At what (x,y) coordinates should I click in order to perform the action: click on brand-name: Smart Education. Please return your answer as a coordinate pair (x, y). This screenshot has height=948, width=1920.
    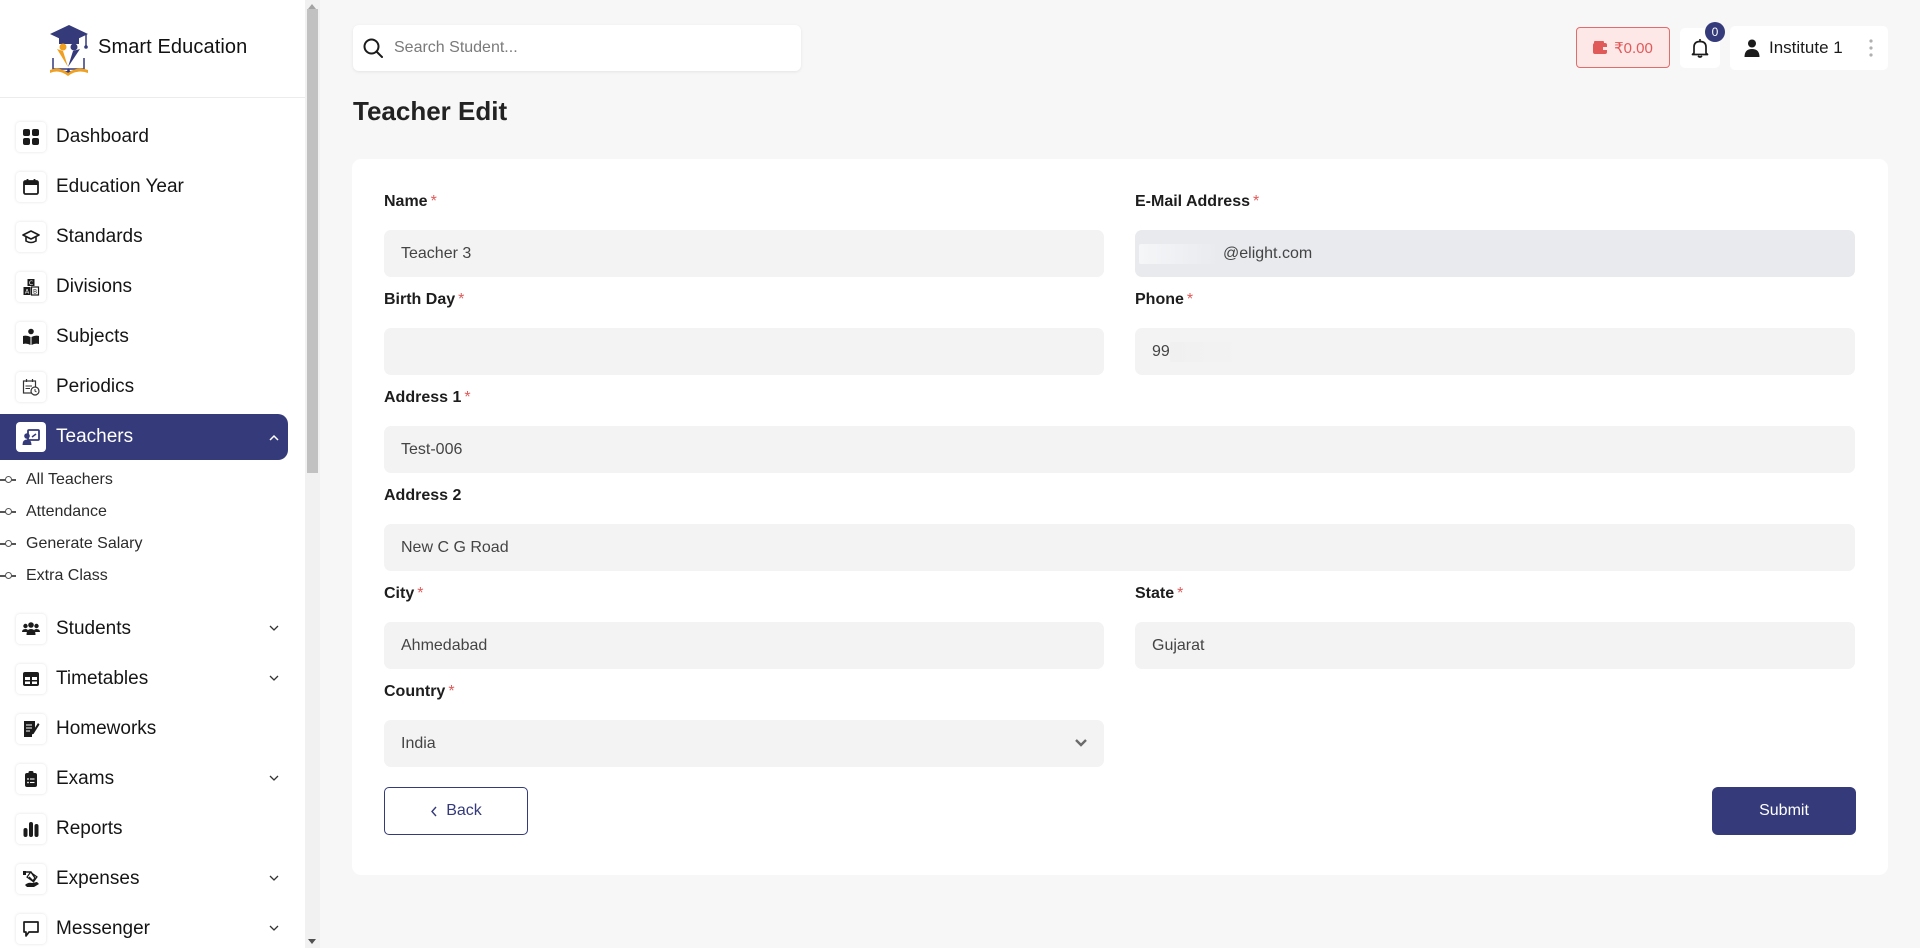
    Looking at the image, I should click on (173, 47).